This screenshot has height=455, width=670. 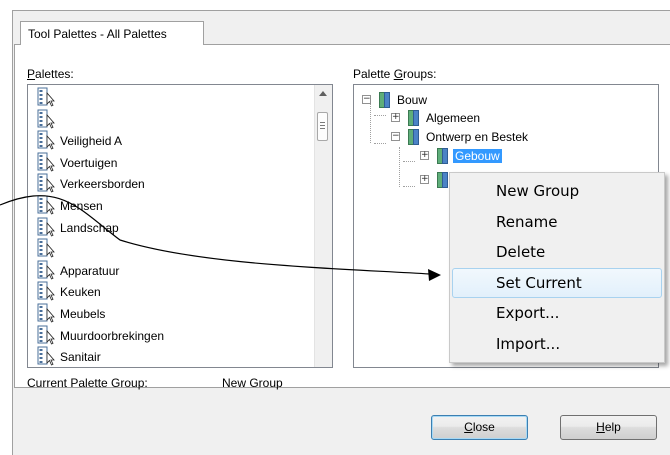 What do you see at coordinates (322, 126) in the screenshot?
I see `scroll-thumb` at bounding box center [322, 126].